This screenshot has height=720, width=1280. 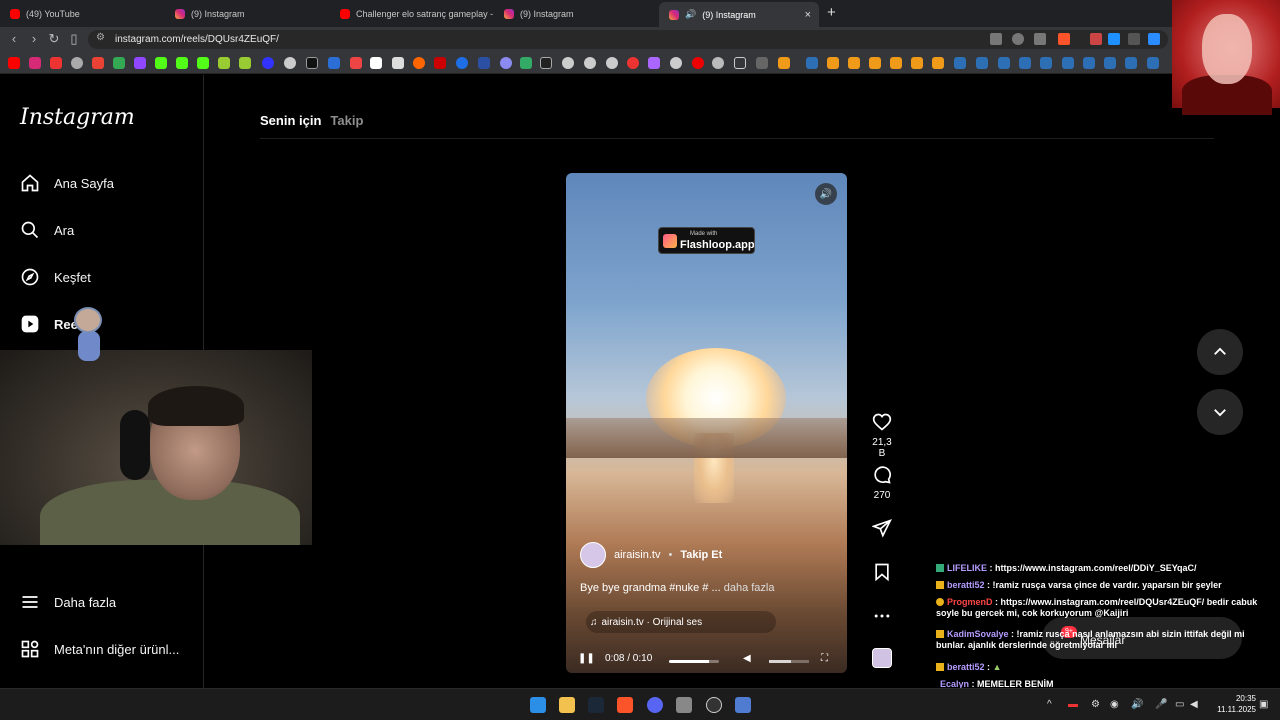 I want to click on screen-cast-icon, so click(x=996, y=39).